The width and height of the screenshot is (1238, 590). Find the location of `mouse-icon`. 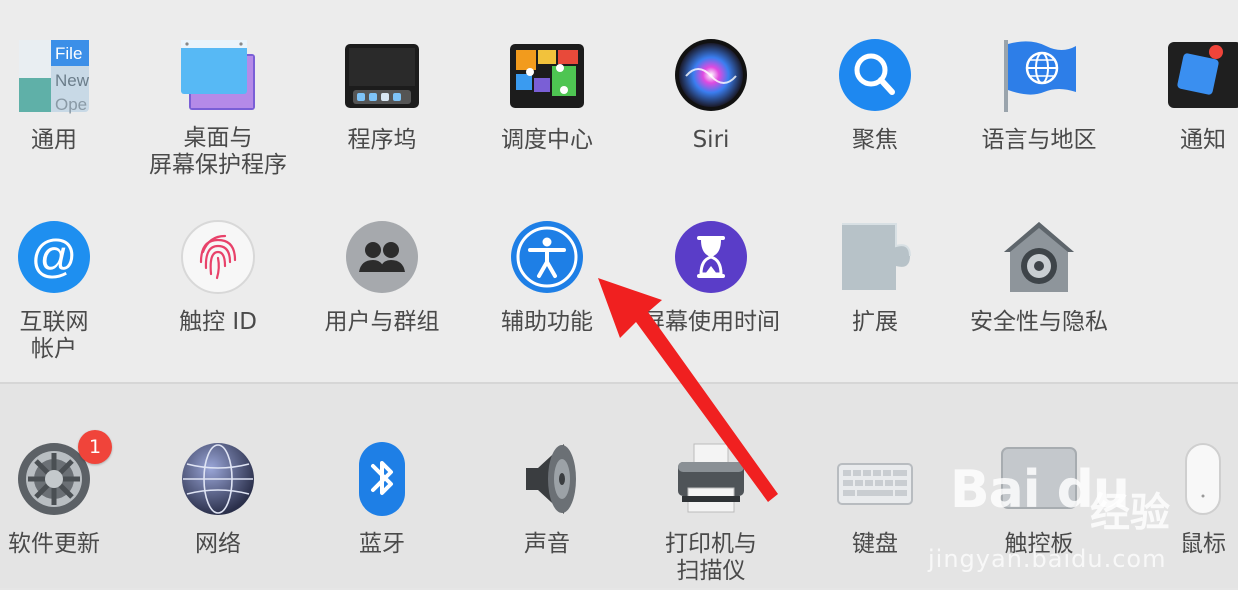

mouse-icon is located at coordinates (1203, 479).